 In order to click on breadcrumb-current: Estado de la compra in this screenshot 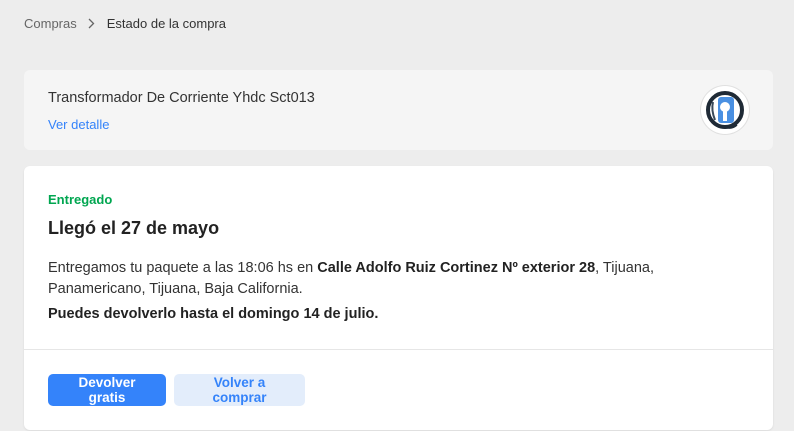, I will do `click(166, 23)`.